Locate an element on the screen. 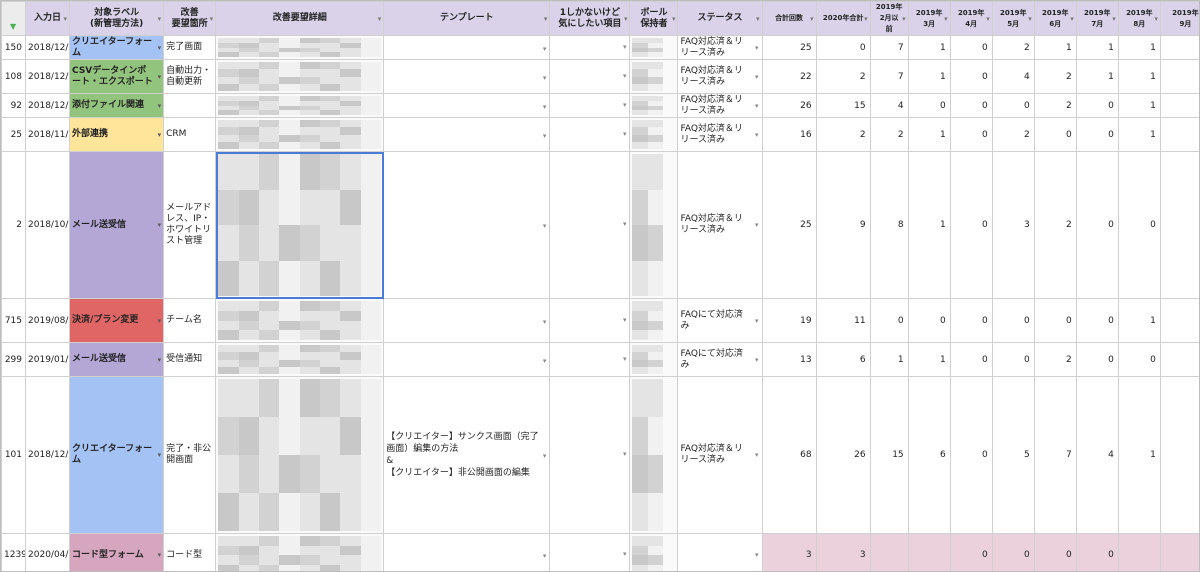 The image size is (1200, 572). column-header-m4: 2019年 4月 ▾ is located at coordinates (971, 18).